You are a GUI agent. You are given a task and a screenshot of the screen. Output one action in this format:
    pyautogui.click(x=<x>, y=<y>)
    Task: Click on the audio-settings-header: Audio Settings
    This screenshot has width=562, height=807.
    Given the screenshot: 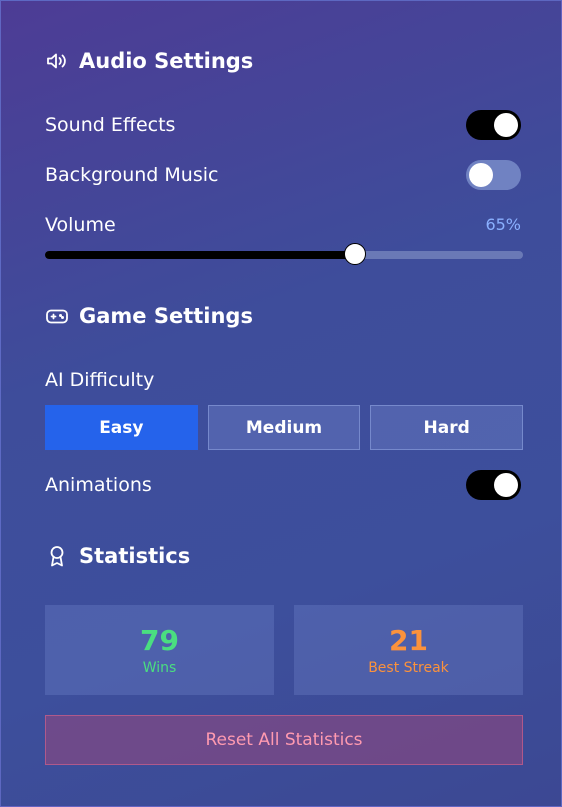 What is the action you would take?
    pyautogui.click(x=149, y=61)
    